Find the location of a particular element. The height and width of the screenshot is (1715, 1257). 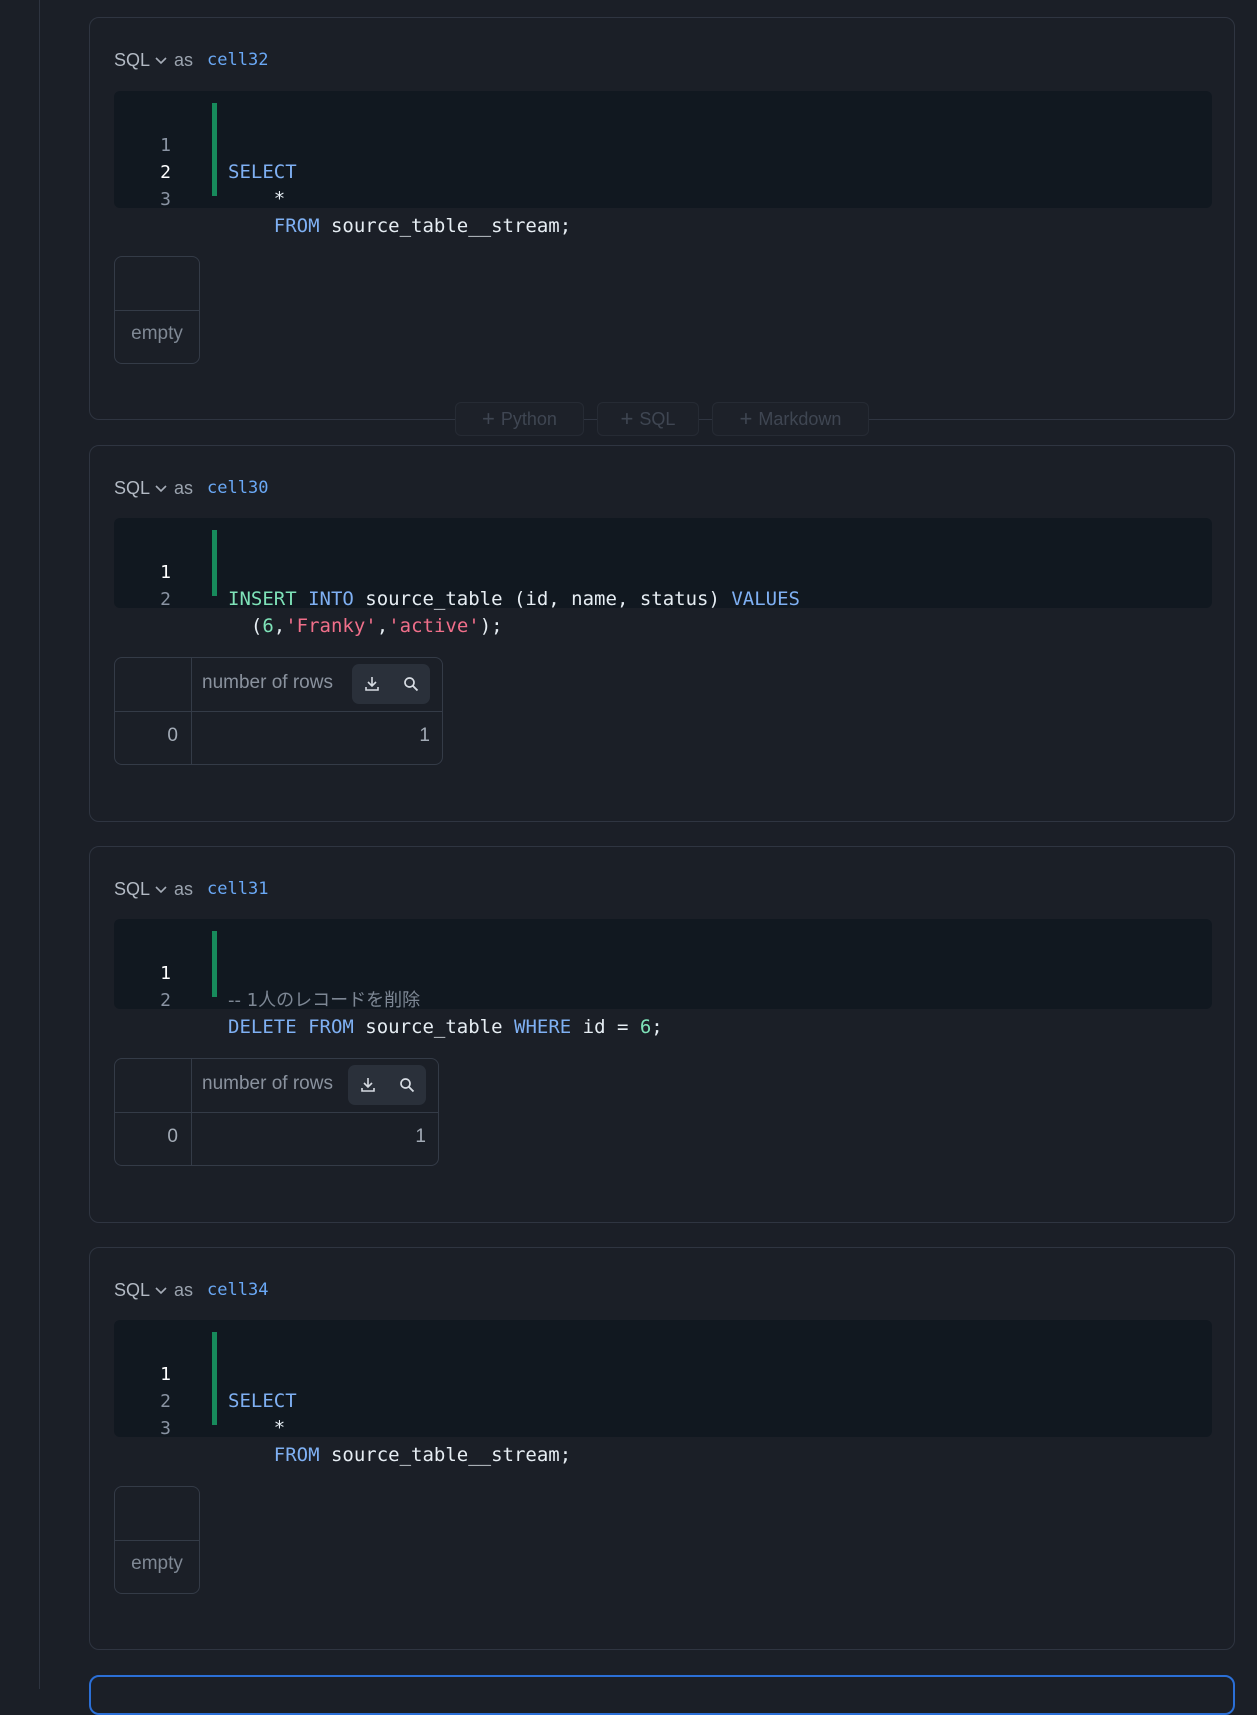

cell-variable-name: cell31 is located at coordinates (237, 889).